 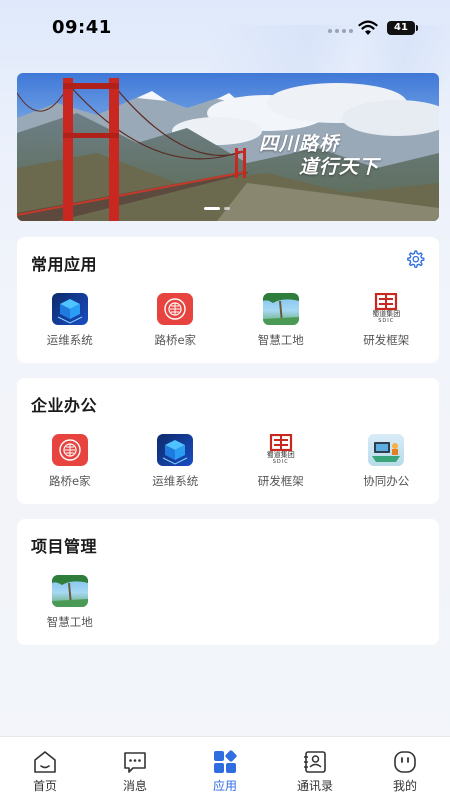 I want to click on tab-label: 消息, so click(x=134, y=786).